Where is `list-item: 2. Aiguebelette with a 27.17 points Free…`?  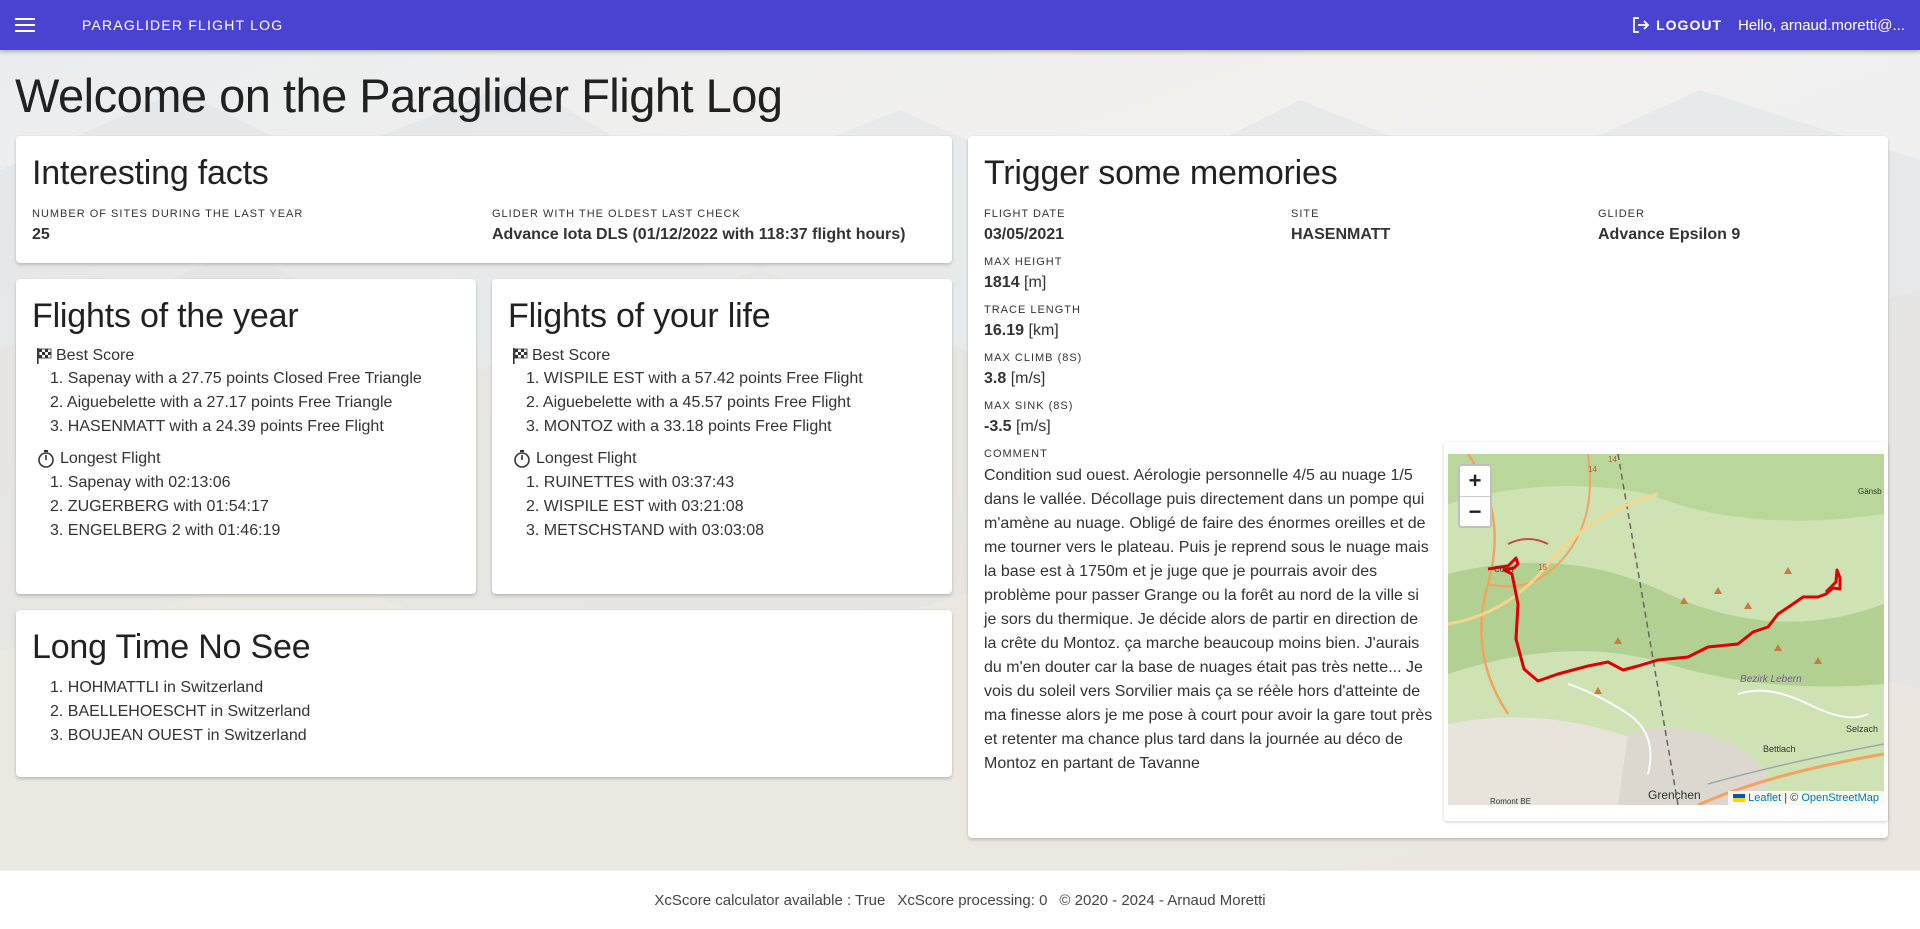
list-item: 2. Aiguebelette with a 27.17 points Free… is located at coordinates (221, 402).